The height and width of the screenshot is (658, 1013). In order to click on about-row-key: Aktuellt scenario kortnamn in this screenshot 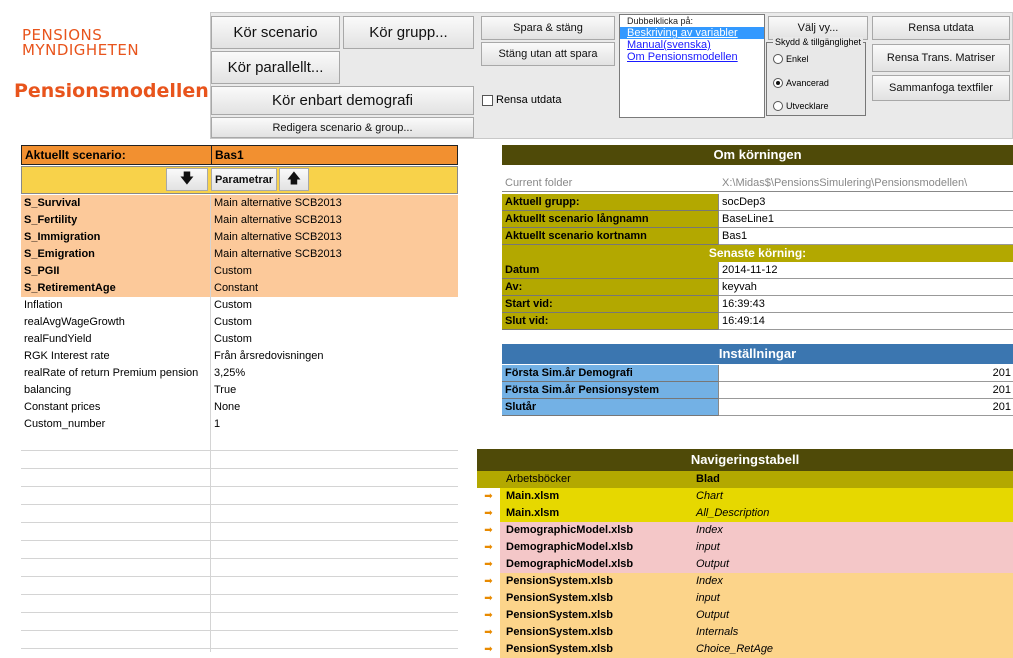, I will do `click(610, 236)`.